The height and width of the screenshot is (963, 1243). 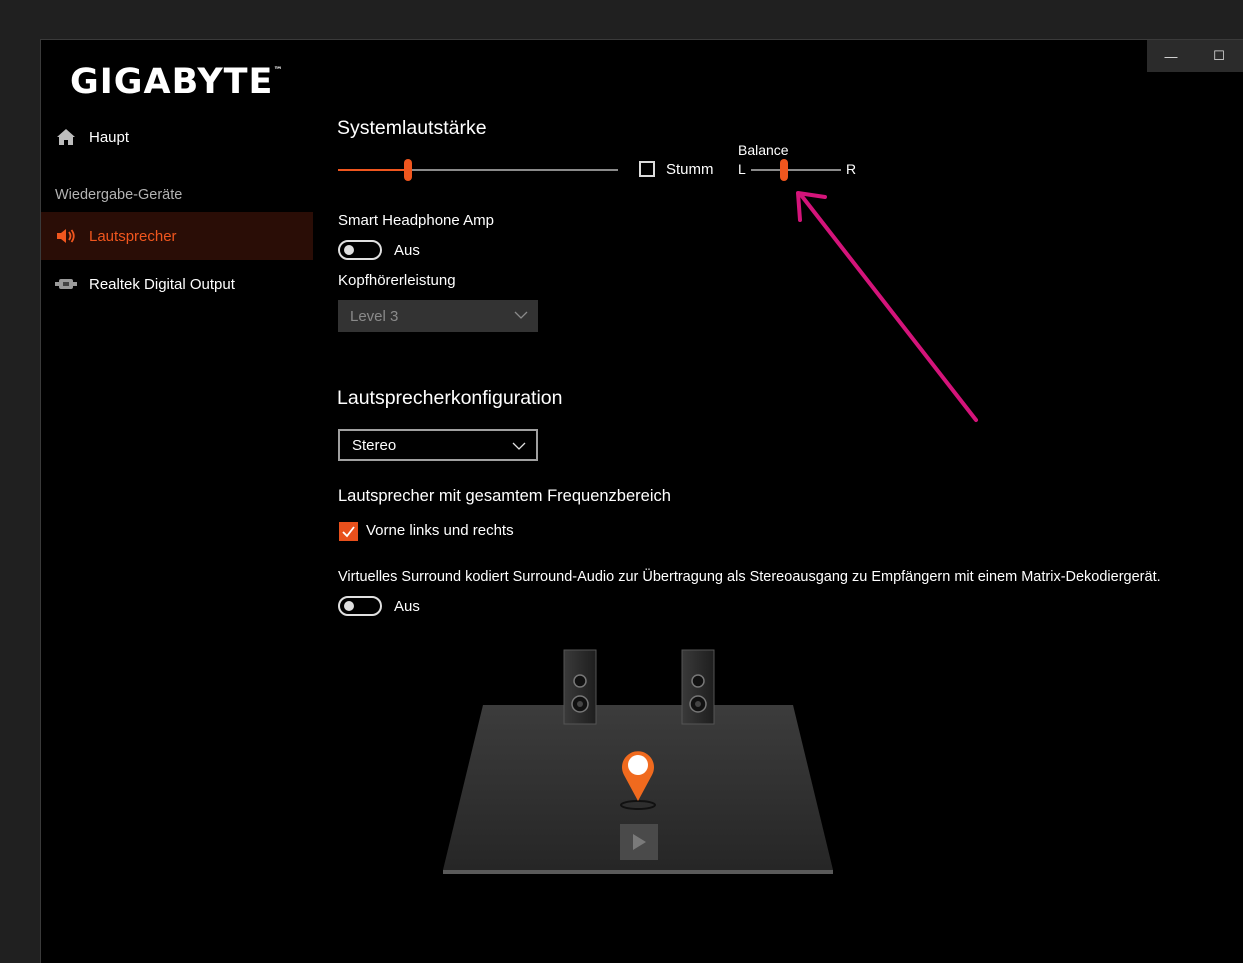 I want to click on maximize-icon: ☐, so click(x=1219, y=55).